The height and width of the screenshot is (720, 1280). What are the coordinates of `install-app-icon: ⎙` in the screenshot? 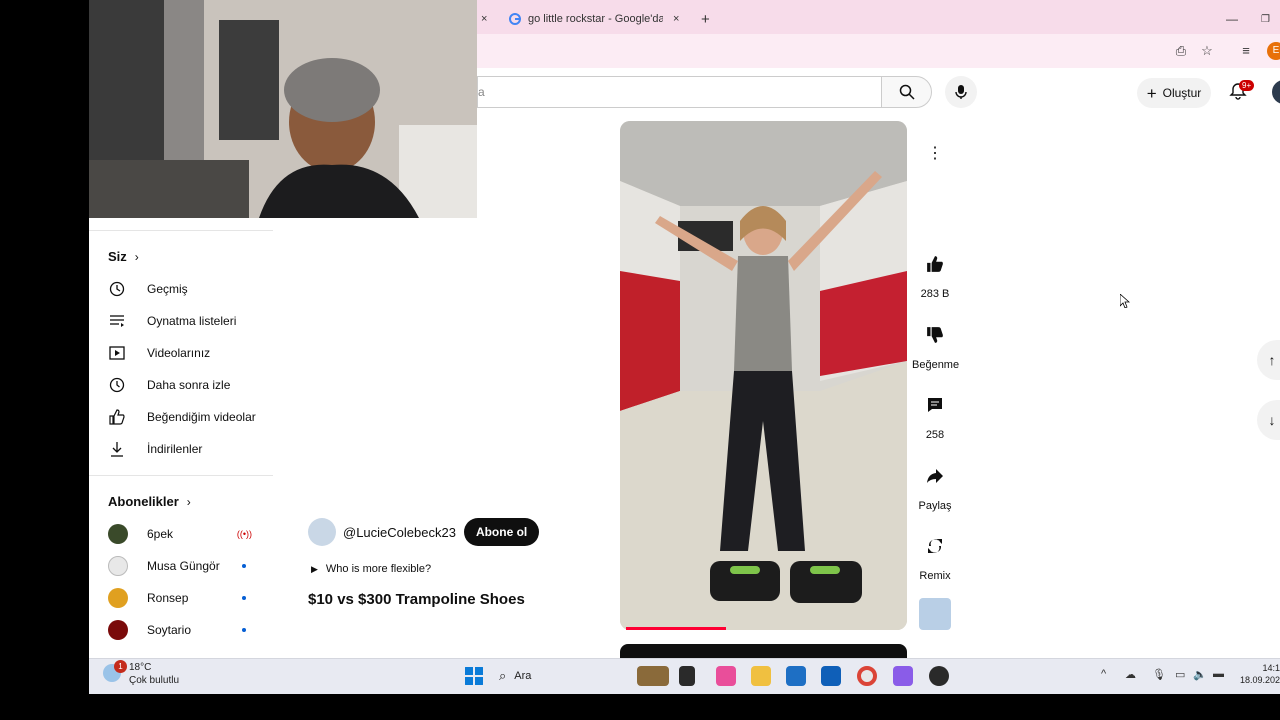 It's located at (1181, 51).